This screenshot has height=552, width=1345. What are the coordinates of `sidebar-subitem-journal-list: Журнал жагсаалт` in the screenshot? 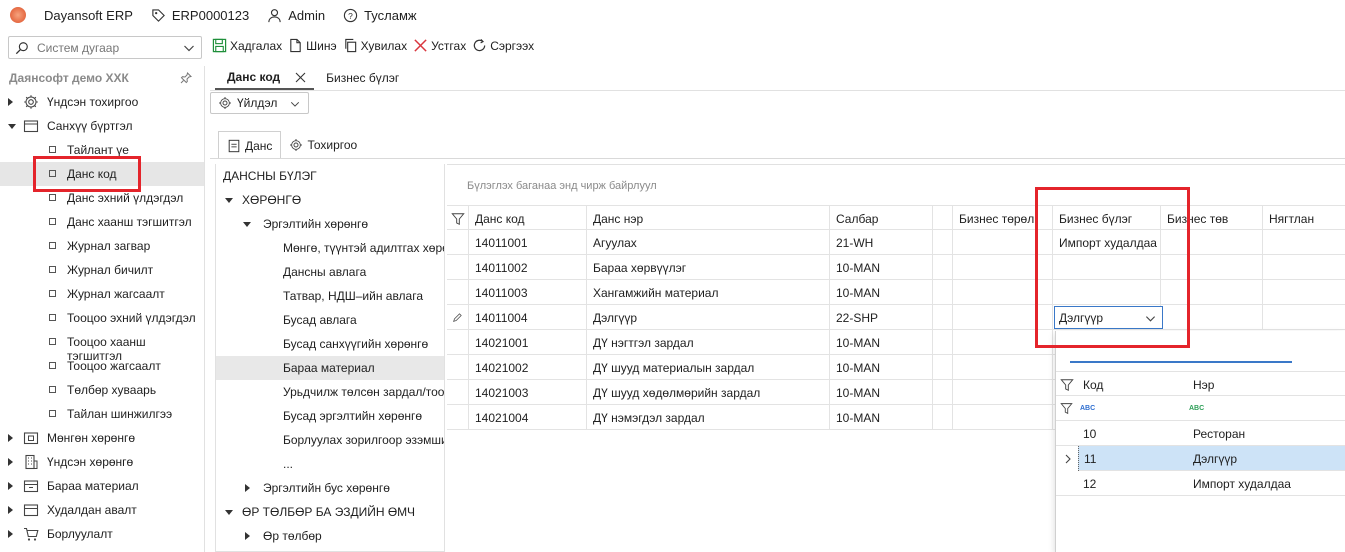 It's located at (102, 294).